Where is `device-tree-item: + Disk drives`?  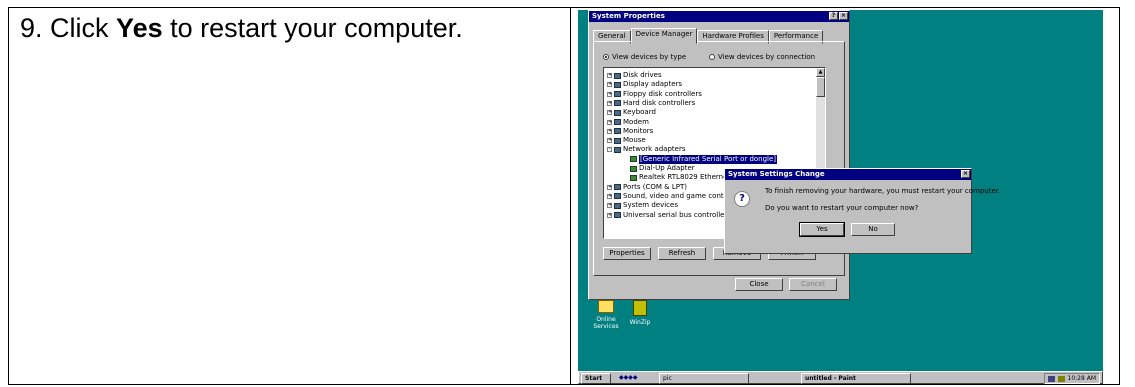
device-tree-item: + Disk drives is located at coordinates (634, 75).